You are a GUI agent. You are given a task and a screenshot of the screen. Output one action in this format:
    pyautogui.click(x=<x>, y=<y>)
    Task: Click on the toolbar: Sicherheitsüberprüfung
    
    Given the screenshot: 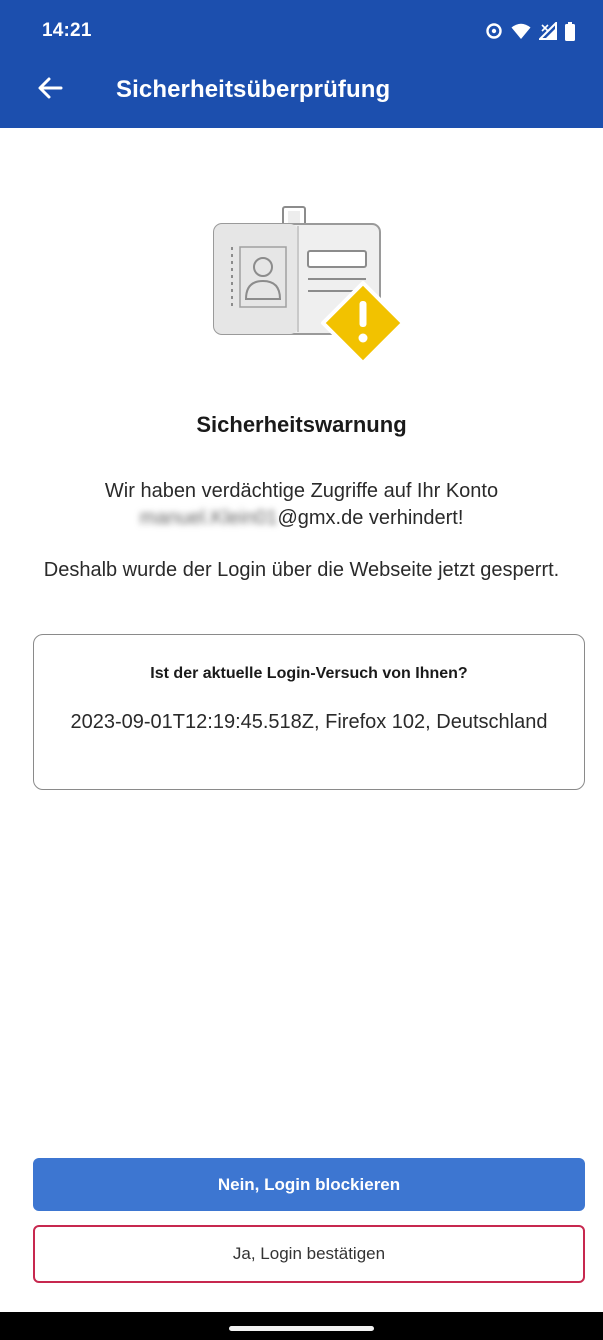 What is the action you would take?
    pyautogui.click(x=301, y=94)
    